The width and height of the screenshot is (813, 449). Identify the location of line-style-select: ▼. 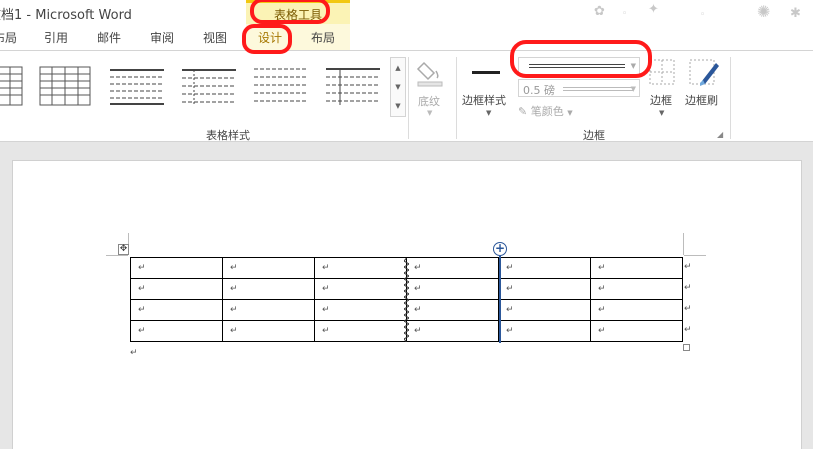
(579, 66).